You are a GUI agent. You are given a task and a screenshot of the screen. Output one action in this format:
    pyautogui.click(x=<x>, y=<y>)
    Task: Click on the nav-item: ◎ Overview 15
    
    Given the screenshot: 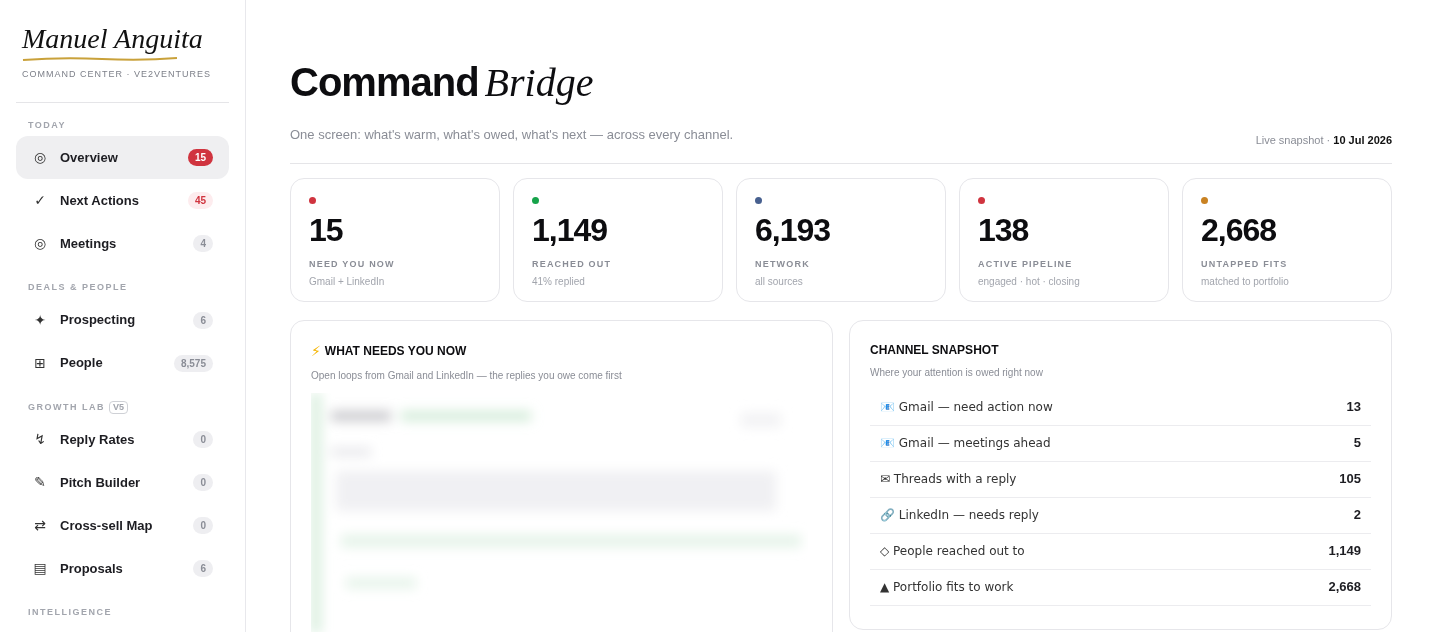 What is the action you would take?
    pyautogui.click(x=122, y=157)
    